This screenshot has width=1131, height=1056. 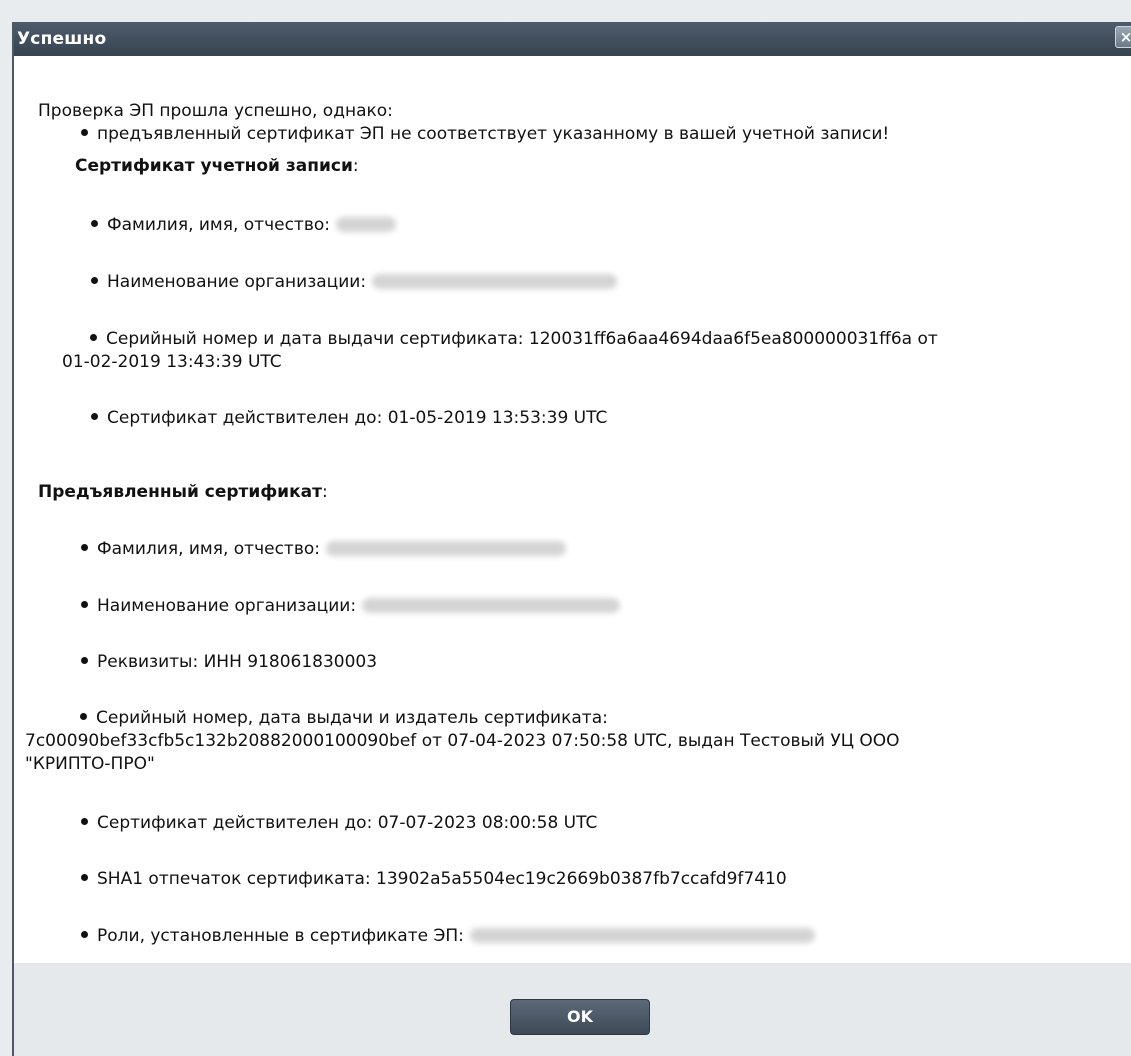 I want to click on presented-roles-label: Роли, установленные в сертификате ЭП:, so click(x=280, y=936).